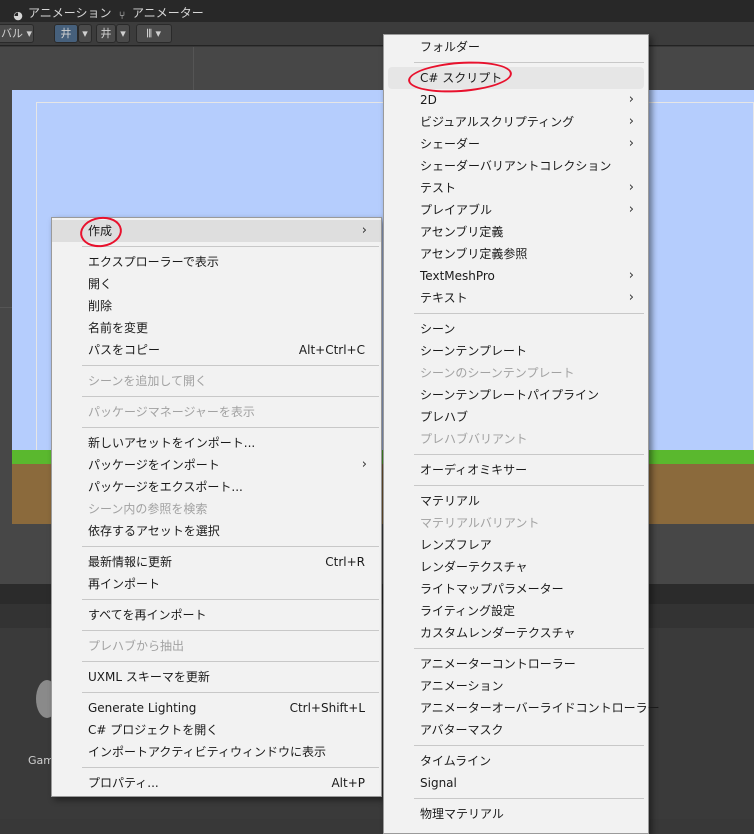 This screenshot has width=754, height=834. I want to click on menu-item-item-5: 名前を変更, so click(216, 328).